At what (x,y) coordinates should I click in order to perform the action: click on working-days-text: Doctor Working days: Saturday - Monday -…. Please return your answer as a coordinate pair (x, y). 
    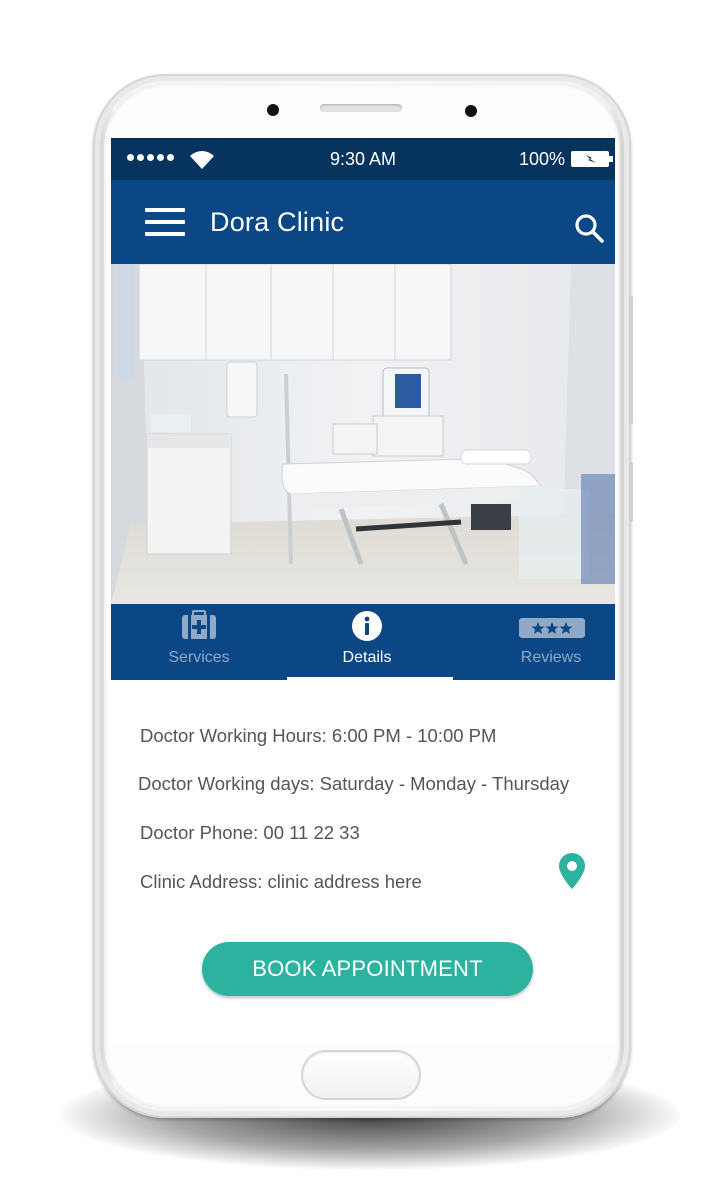
    Looking at the image, I should click on (354, 783).